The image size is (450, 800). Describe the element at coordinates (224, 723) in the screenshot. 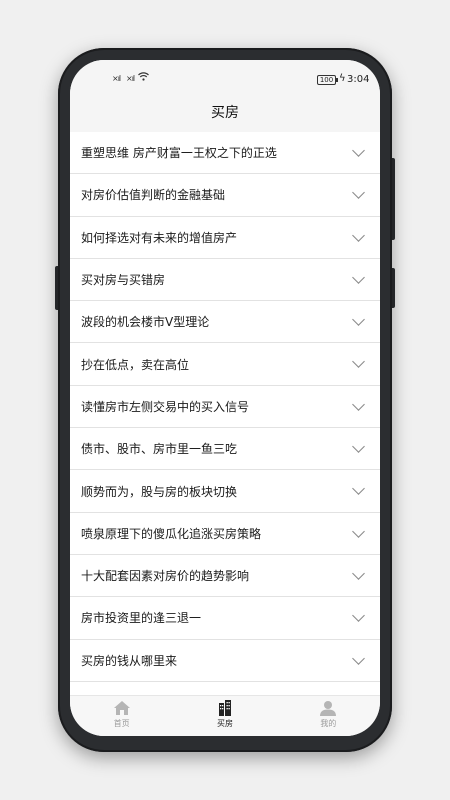

I see `tab-buy-house-label: 买房` at that location.